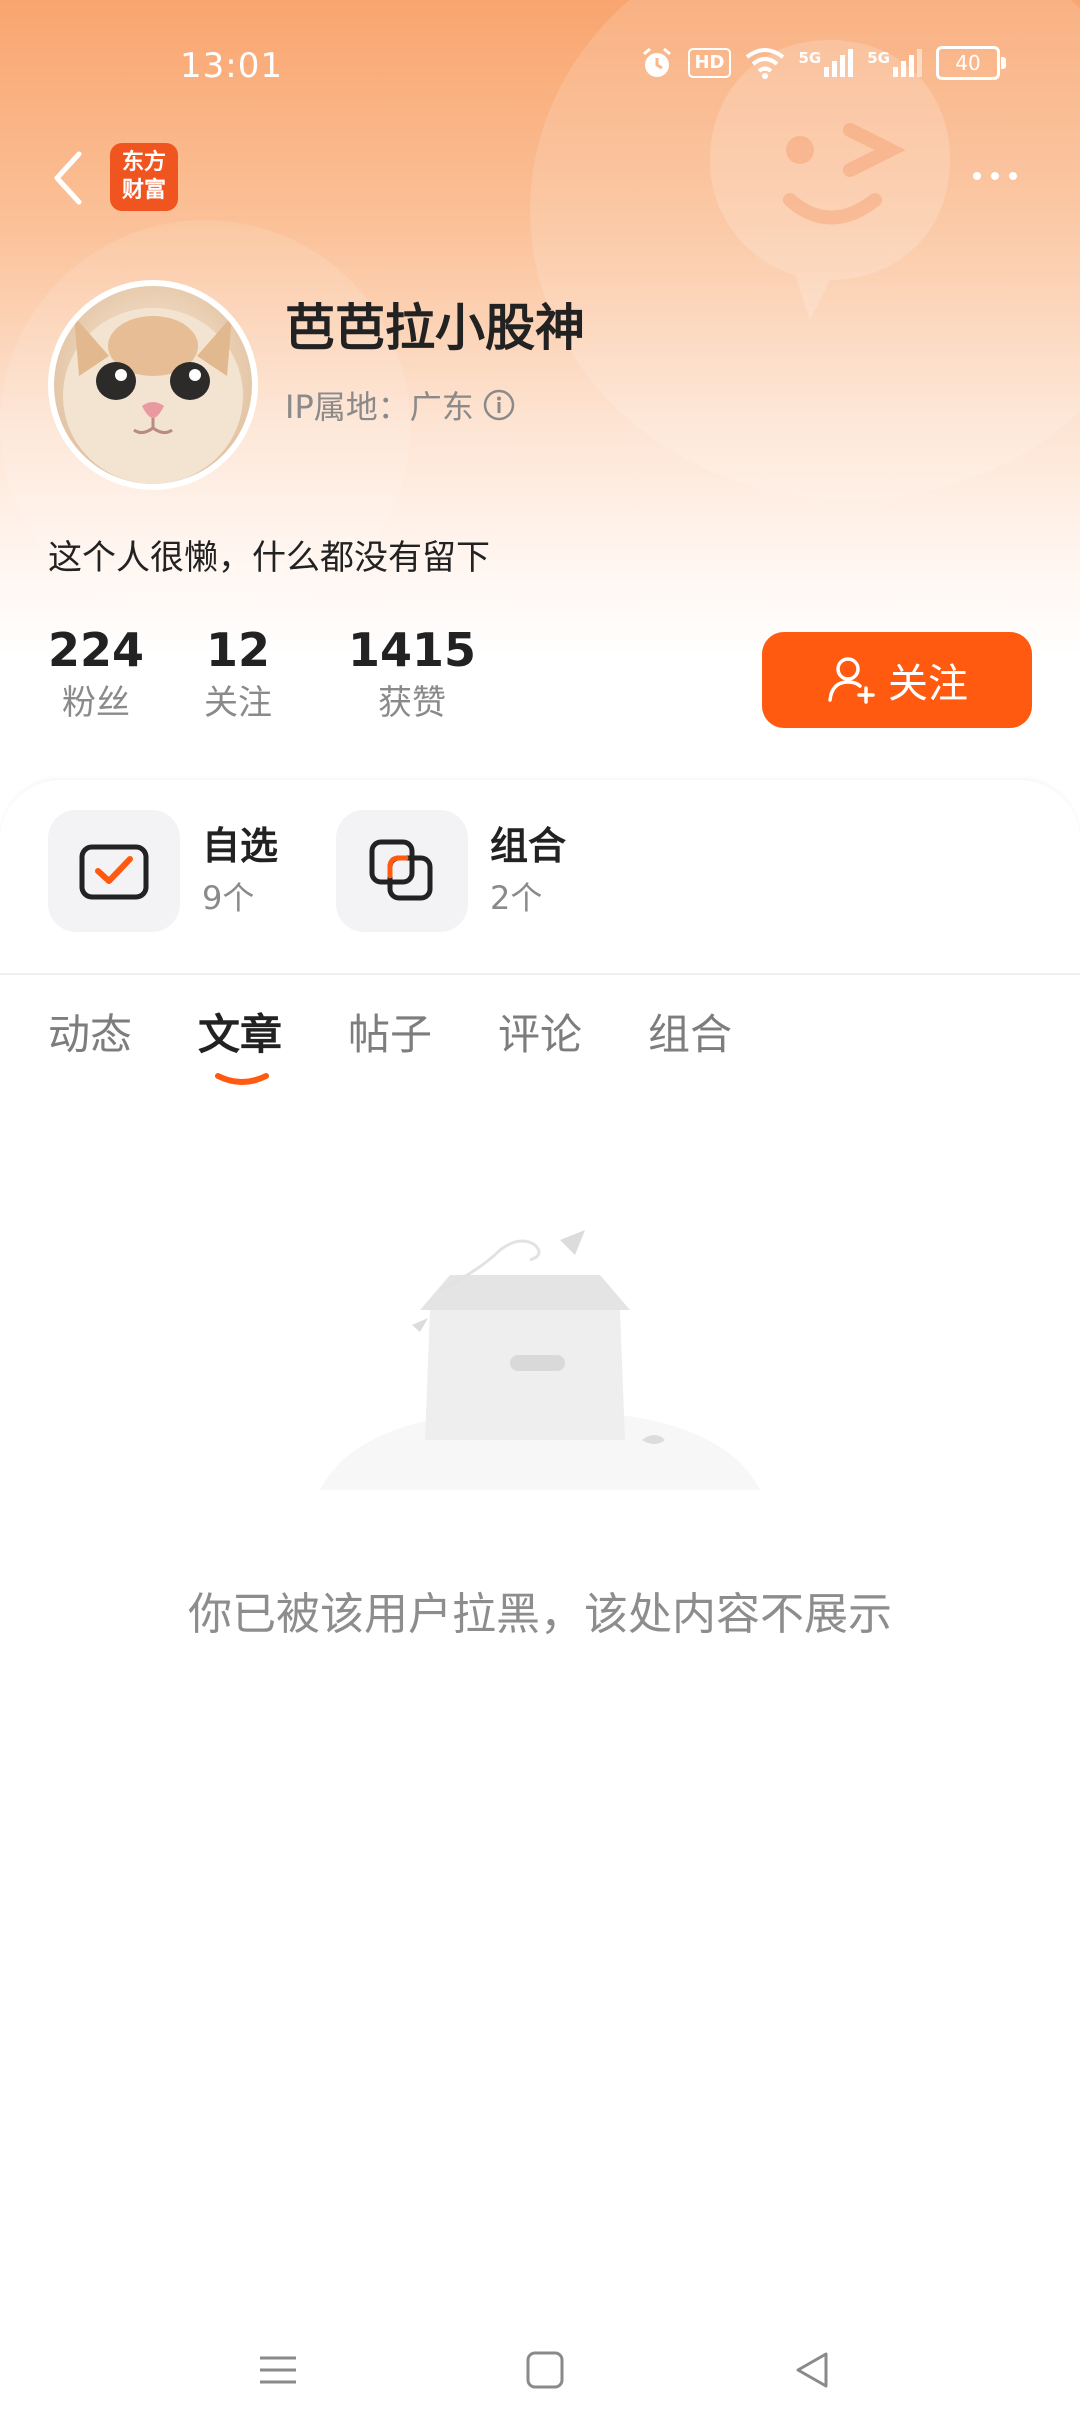  I want to click on bio: 这个人很懒，什么都没有留下, so click(269, 558).